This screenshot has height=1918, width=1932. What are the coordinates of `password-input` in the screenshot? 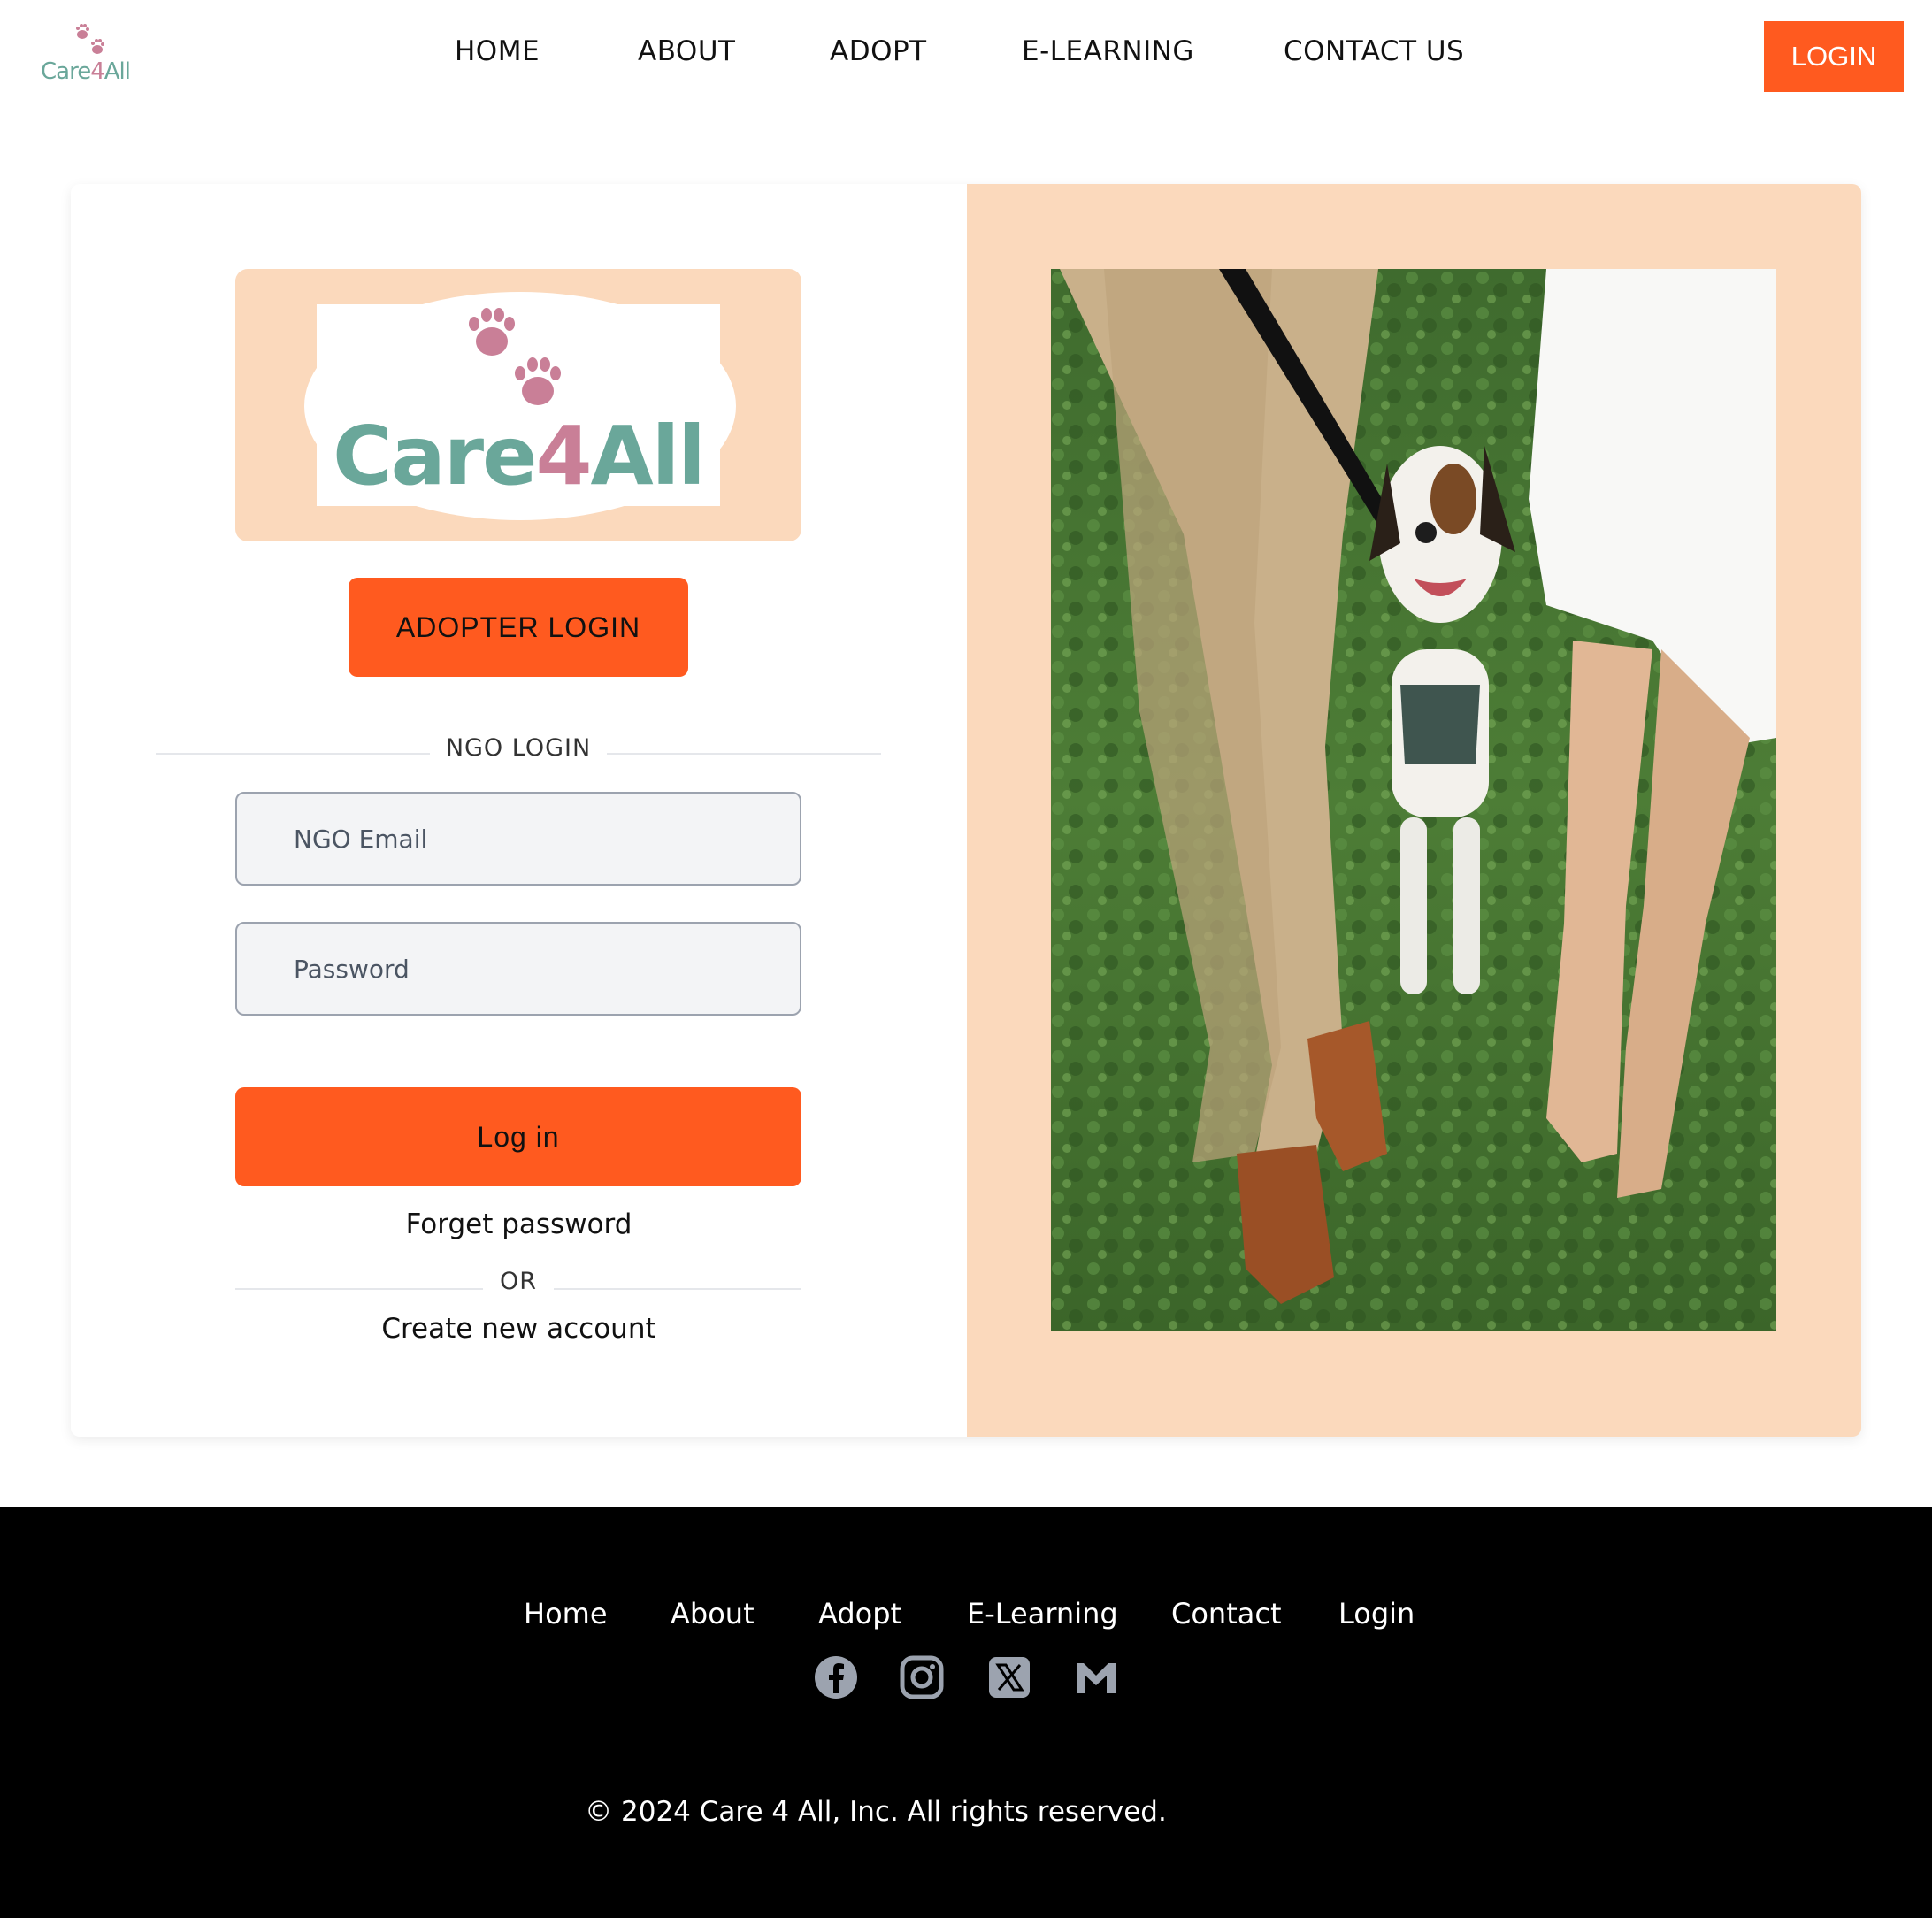 It's located at (518, 969).